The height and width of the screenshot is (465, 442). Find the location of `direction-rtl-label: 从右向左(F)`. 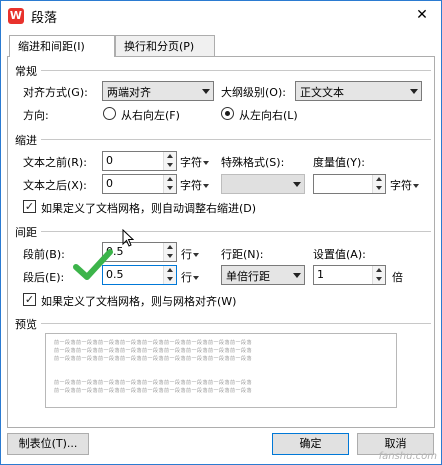

direction-rtl-label: 从右向左(F) is located at coordinates (150, 115).